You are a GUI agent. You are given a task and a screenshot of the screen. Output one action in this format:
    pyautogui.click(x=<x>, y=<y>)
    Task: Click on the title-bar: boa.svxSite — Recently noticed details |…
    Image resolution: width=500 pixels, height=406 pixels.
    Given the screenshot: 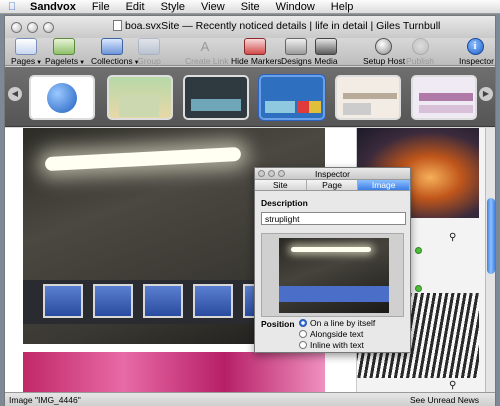 What is the action you would take?
    pyautogui.click(x=250, y=27)
    